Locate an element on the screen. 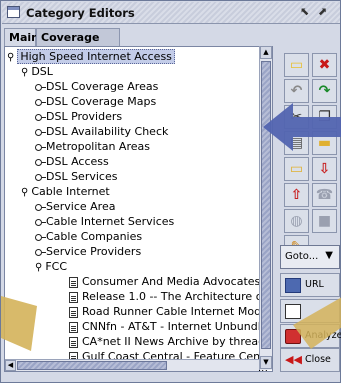 Image resolution: width=341 pixels, height=383 pixels. tree-item: CNNfn - AT&T - Internet Unbundlin is located at coordinates (170, 326).